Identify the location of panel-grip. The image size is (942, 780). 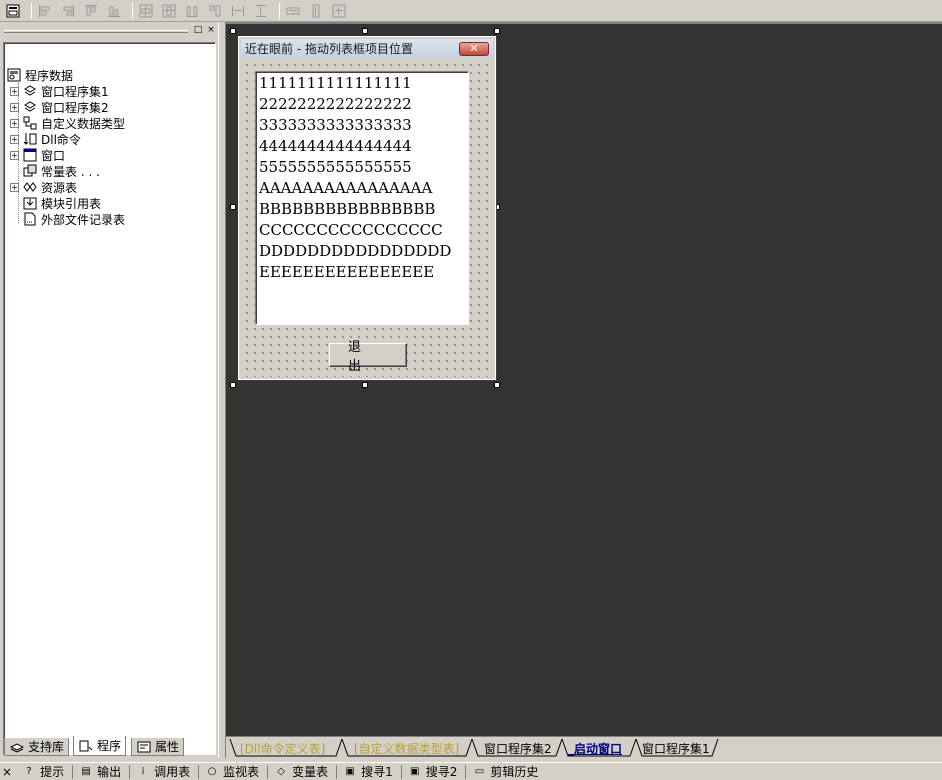
(96, 31).